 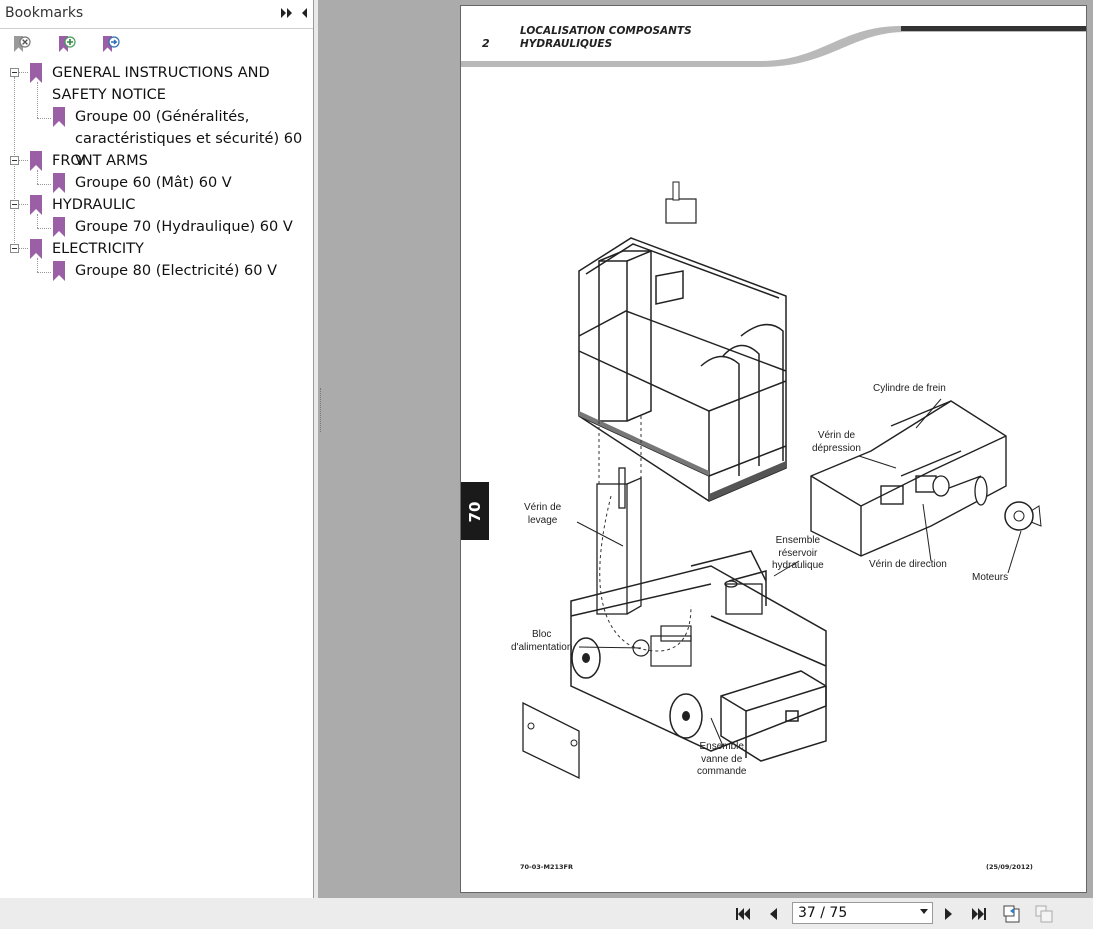 I want to click on chapter-tab: 70, so click(x=475, y=511).